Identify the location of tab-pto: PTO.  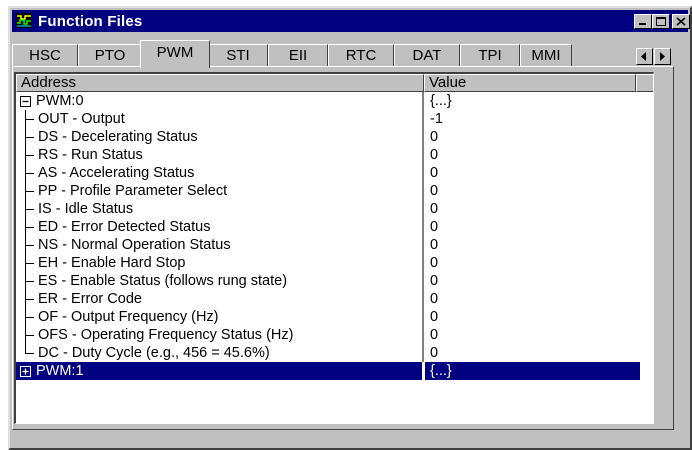
(110, 55).